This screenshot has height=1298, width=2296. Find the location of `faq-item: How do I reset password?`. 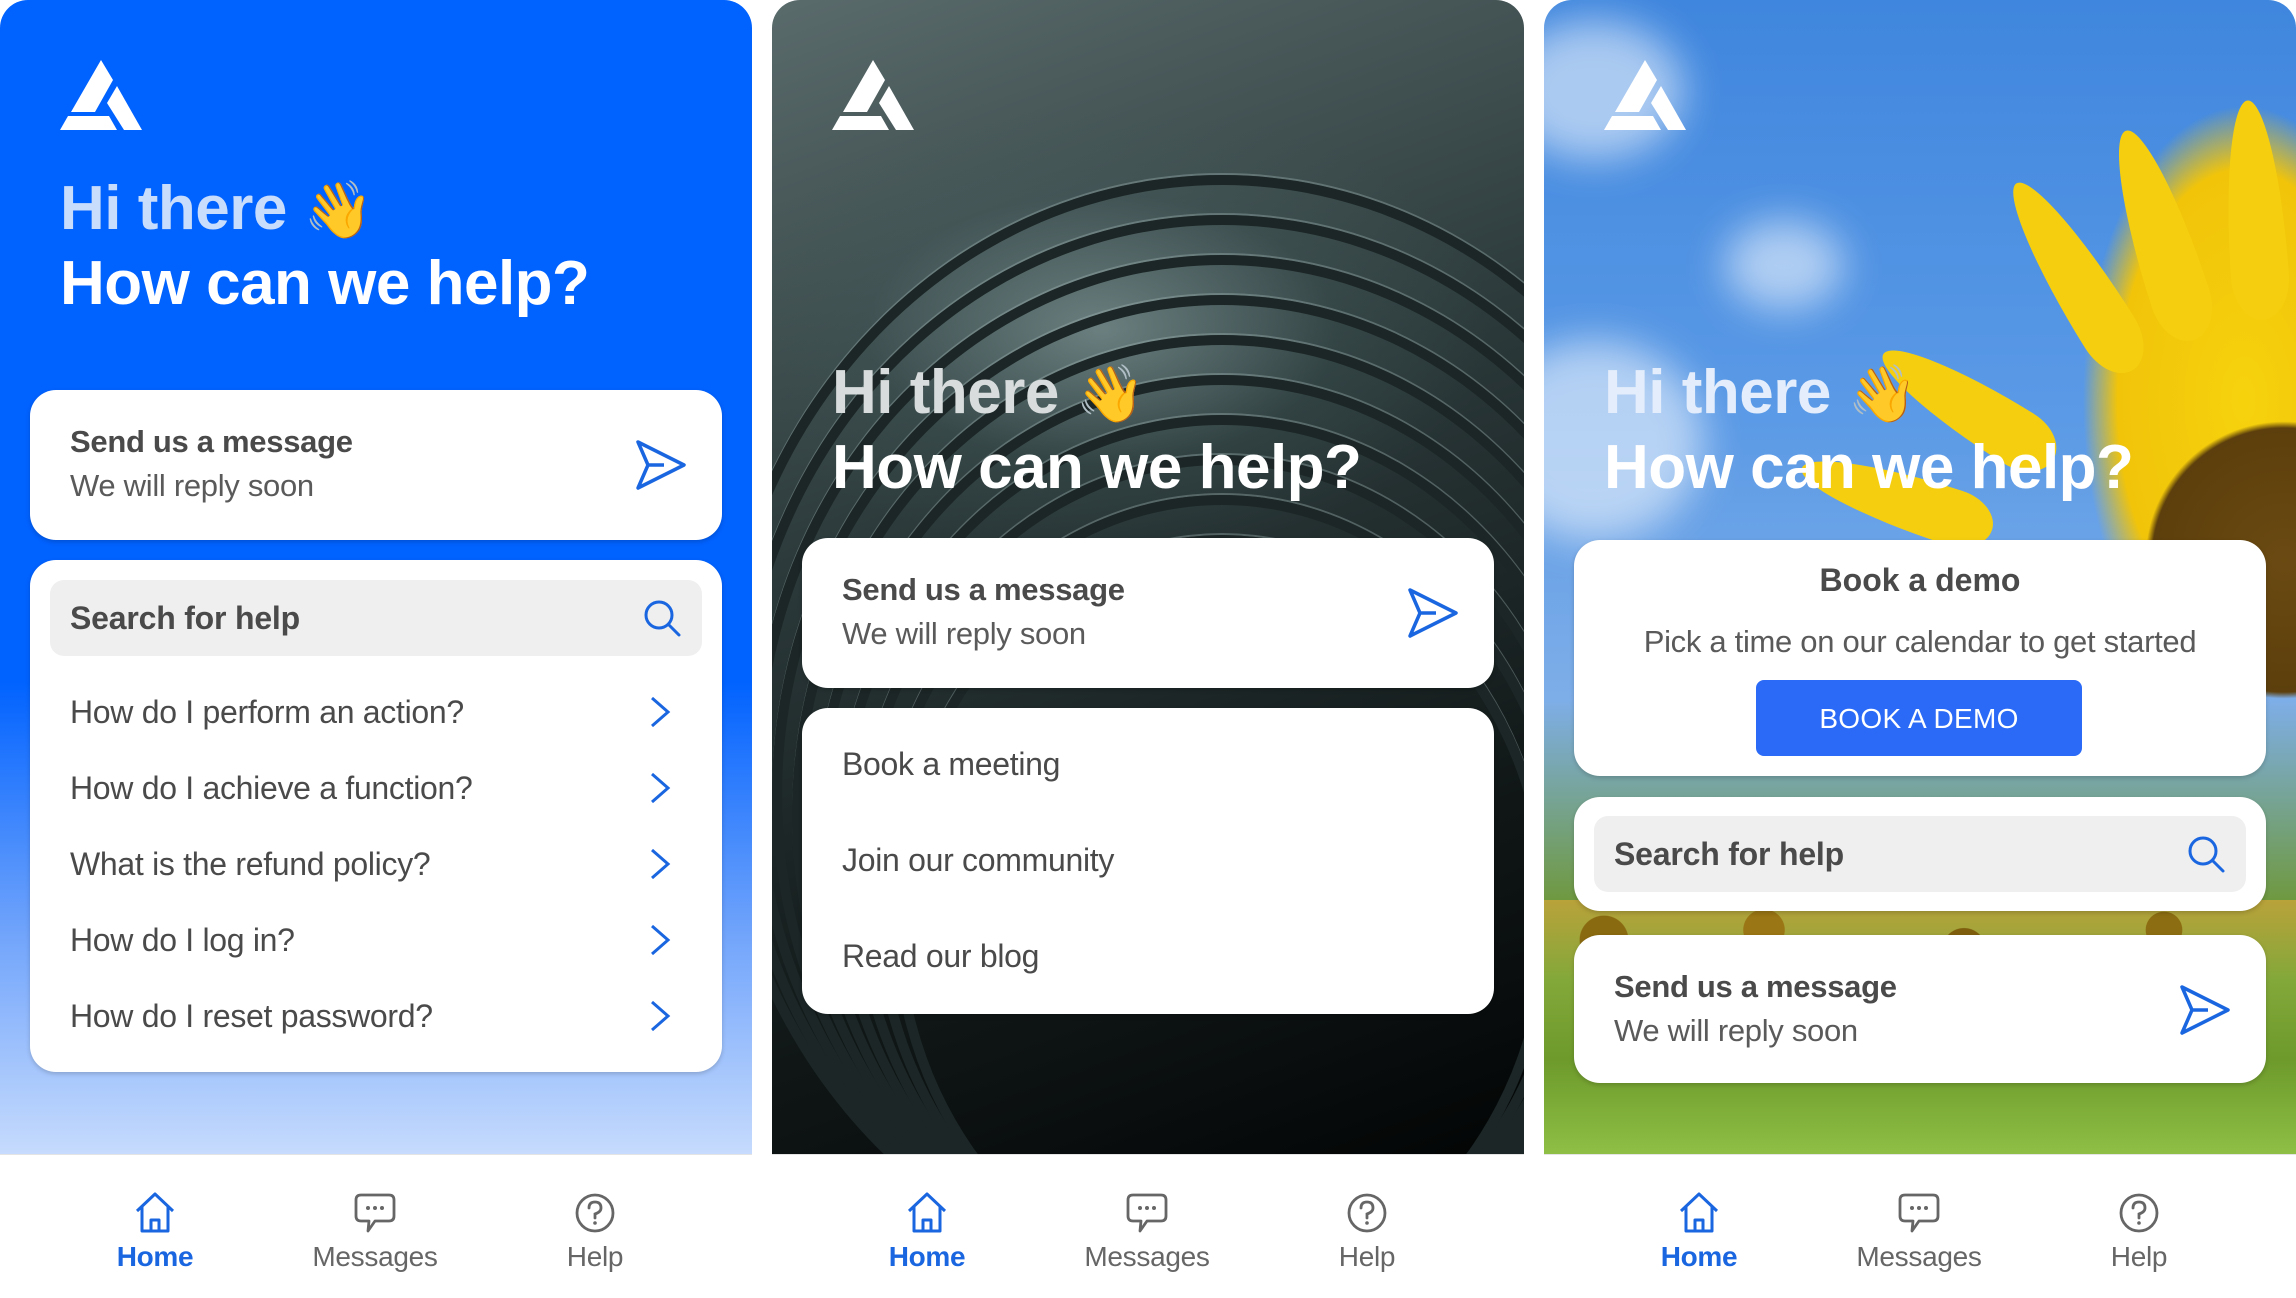

faq-item: How do I reset password? is located at coordinates (376, 1016).